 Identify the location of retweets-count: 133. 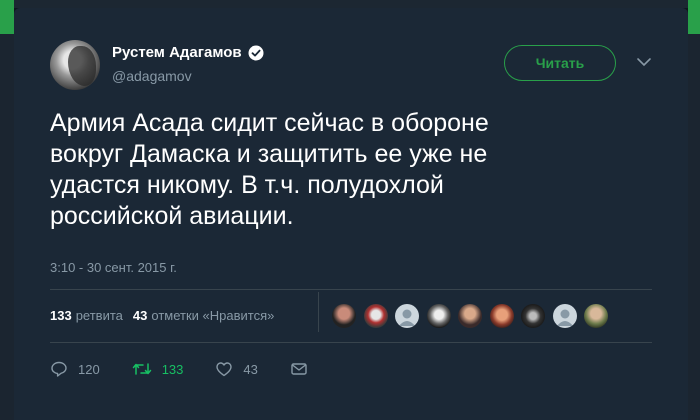
(61, 315).